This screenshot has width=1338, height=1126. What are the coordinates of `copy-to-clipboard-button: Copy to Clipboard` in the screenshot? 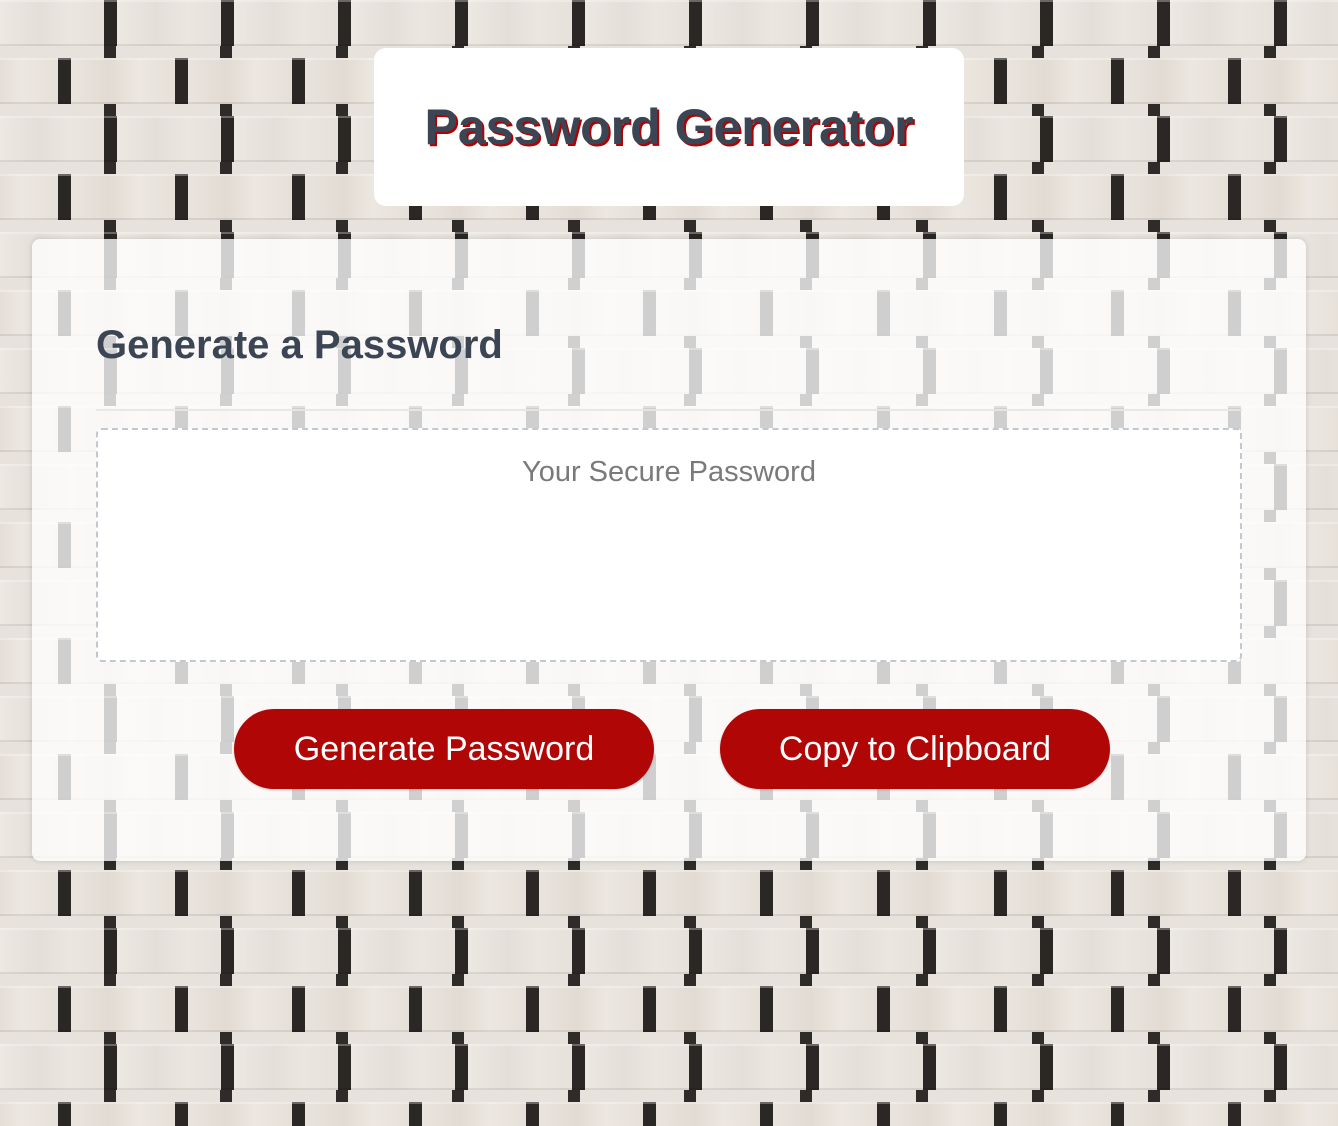 It's located at (915, 749).